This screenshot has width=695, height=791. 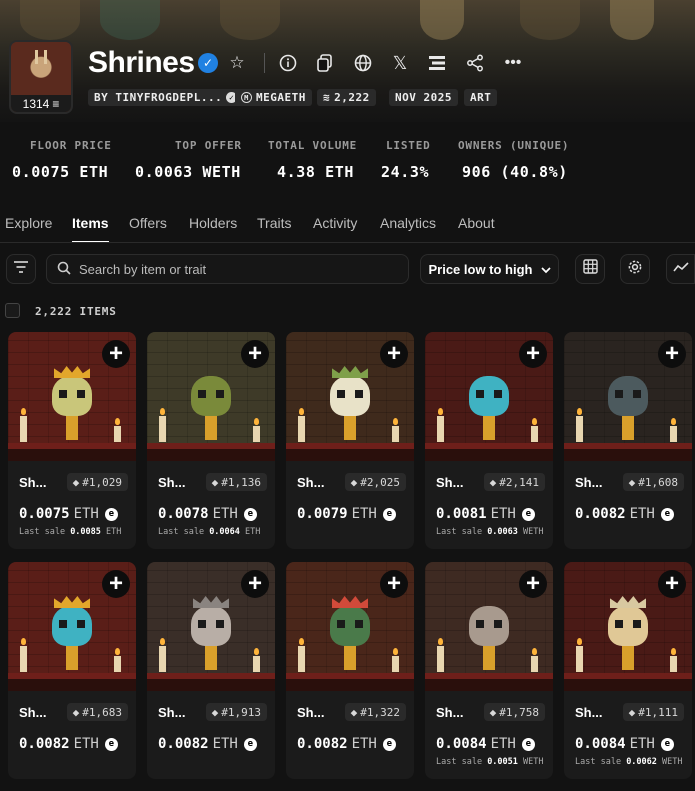 I want to click on chain-chip: M MEGAETH, so click(x=273, y=97).